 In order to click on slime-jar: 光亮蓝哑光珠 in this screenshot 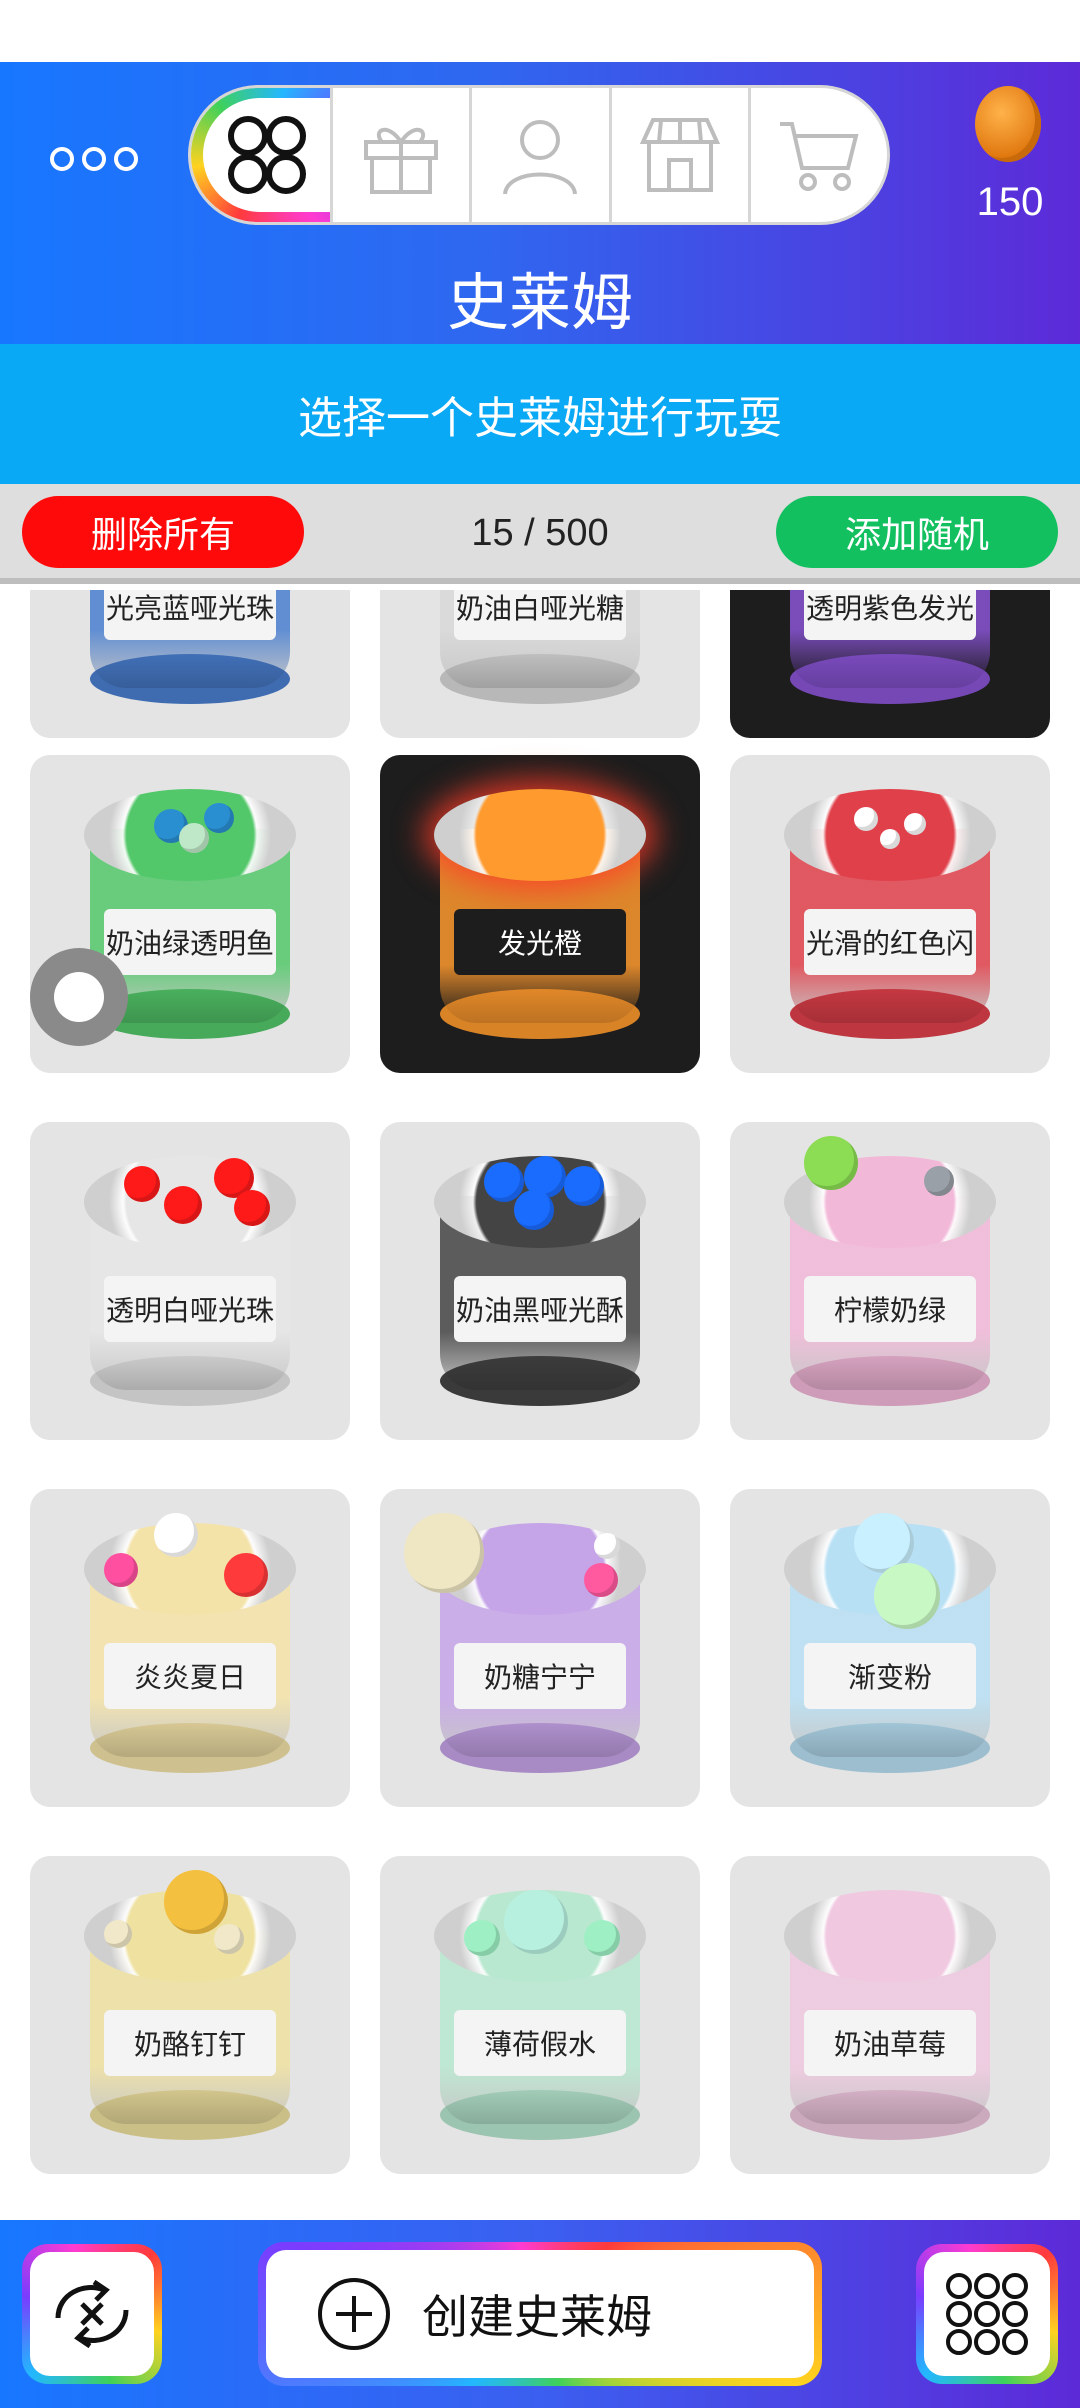, I will do `click(190, 647)`.